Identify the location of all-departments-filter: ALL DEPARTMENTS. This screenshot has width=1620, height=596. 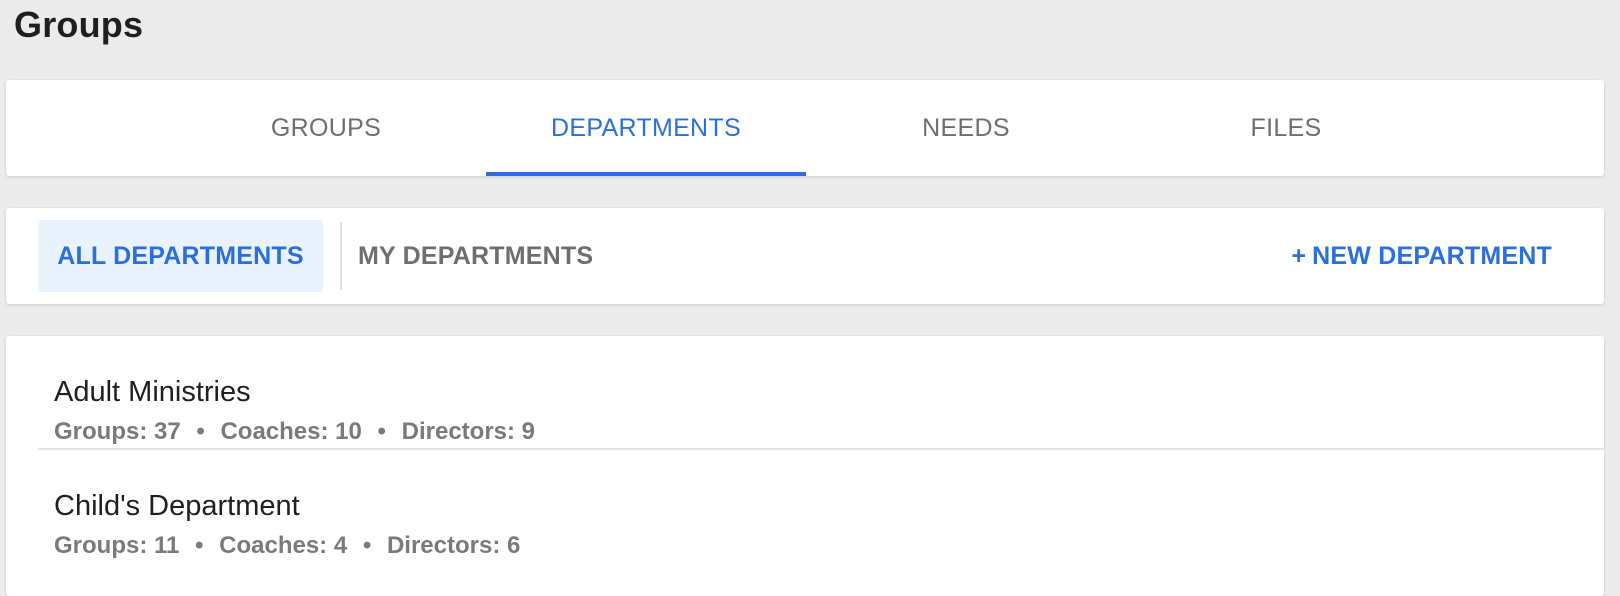
(180, 256).